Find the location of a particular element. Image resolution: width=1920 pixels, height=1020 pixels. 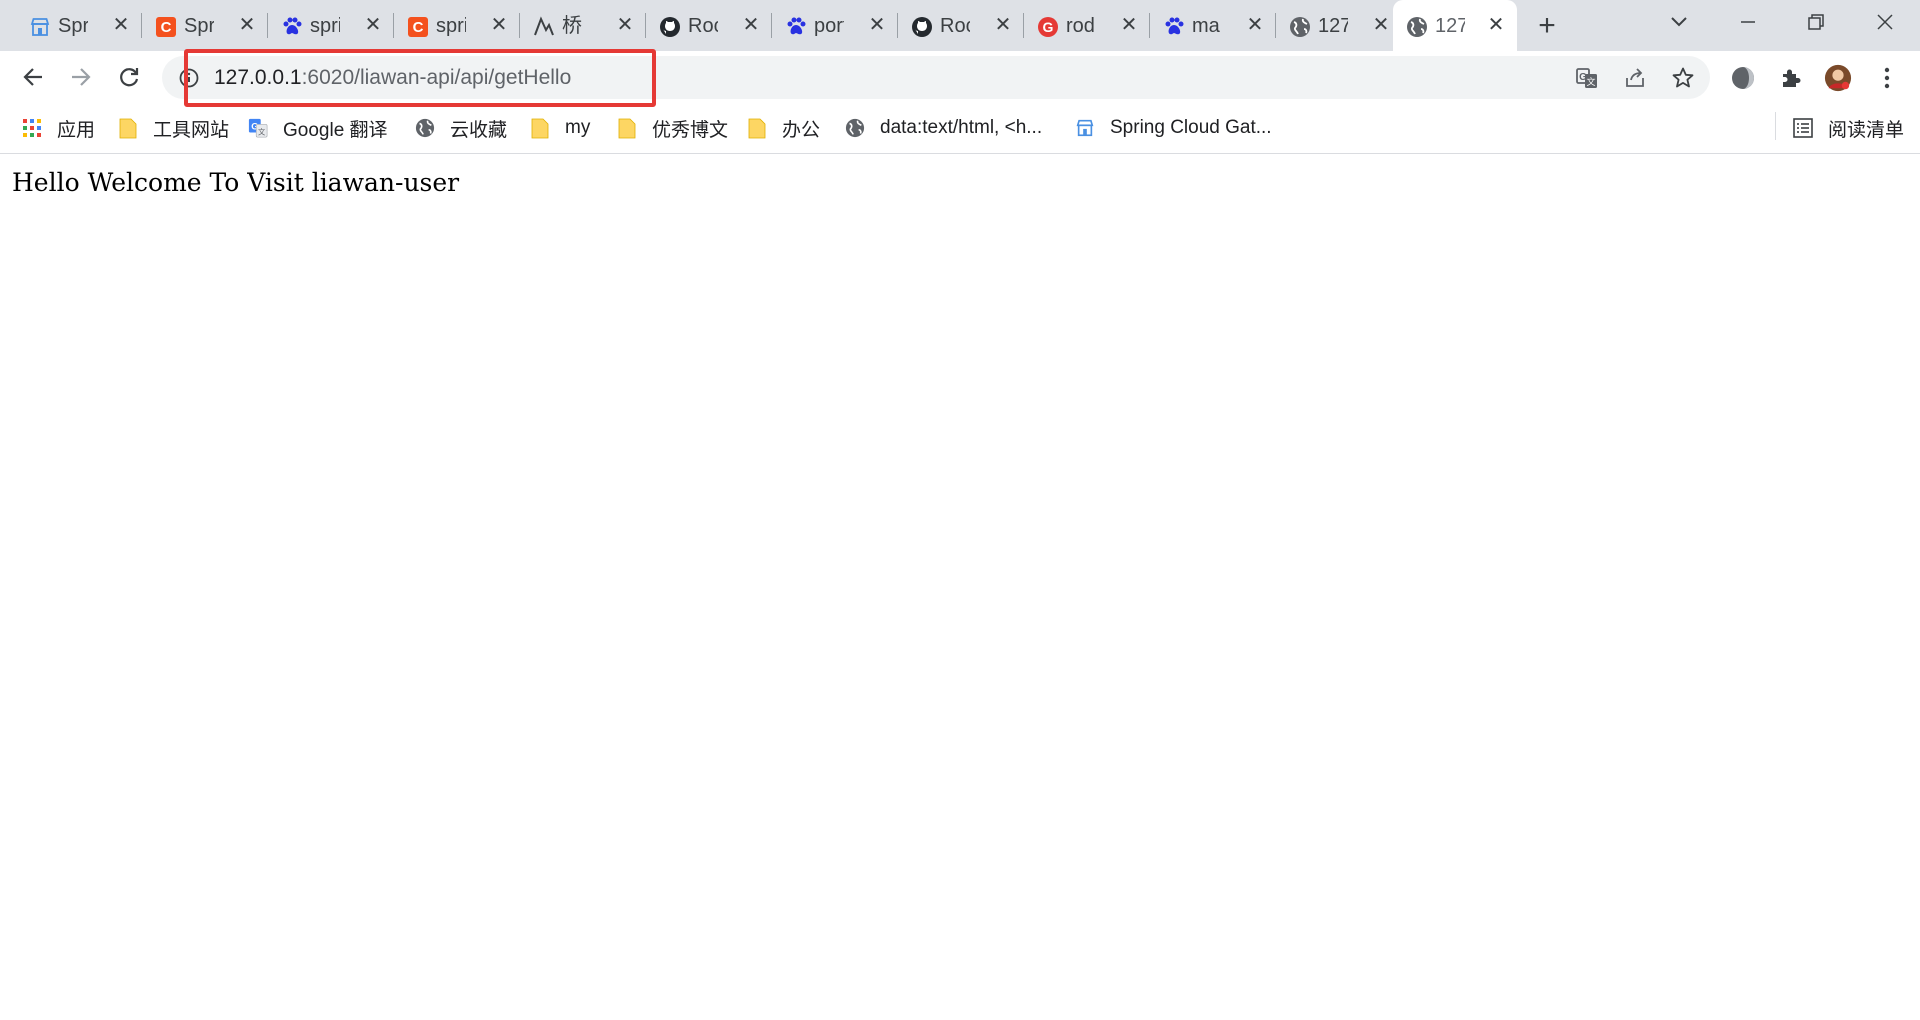

tab-12-active: 127 ✕ is located at coordinates (1455, 25).